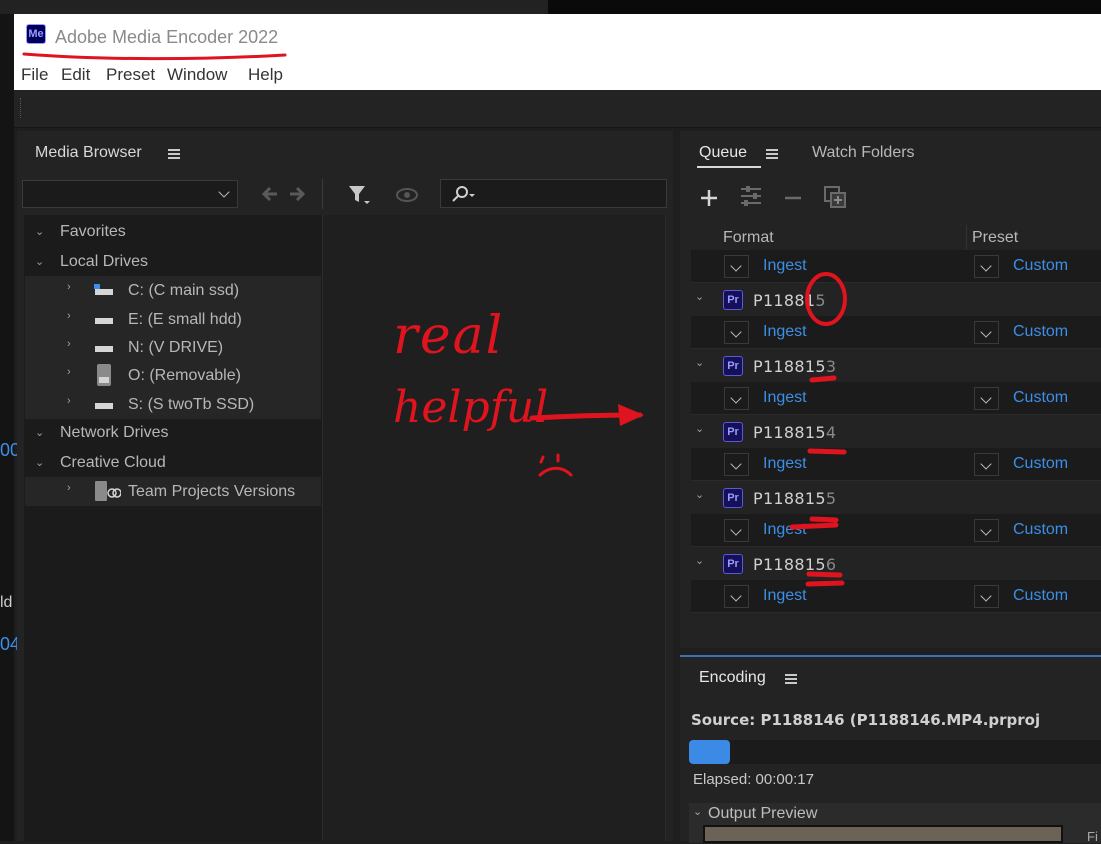 This screenshot has width=1101, height=844. What do you see at coordinates (174, 154) in the screenshot?
I see `media-browser-menu-icon` at bounding box center [174, 154].